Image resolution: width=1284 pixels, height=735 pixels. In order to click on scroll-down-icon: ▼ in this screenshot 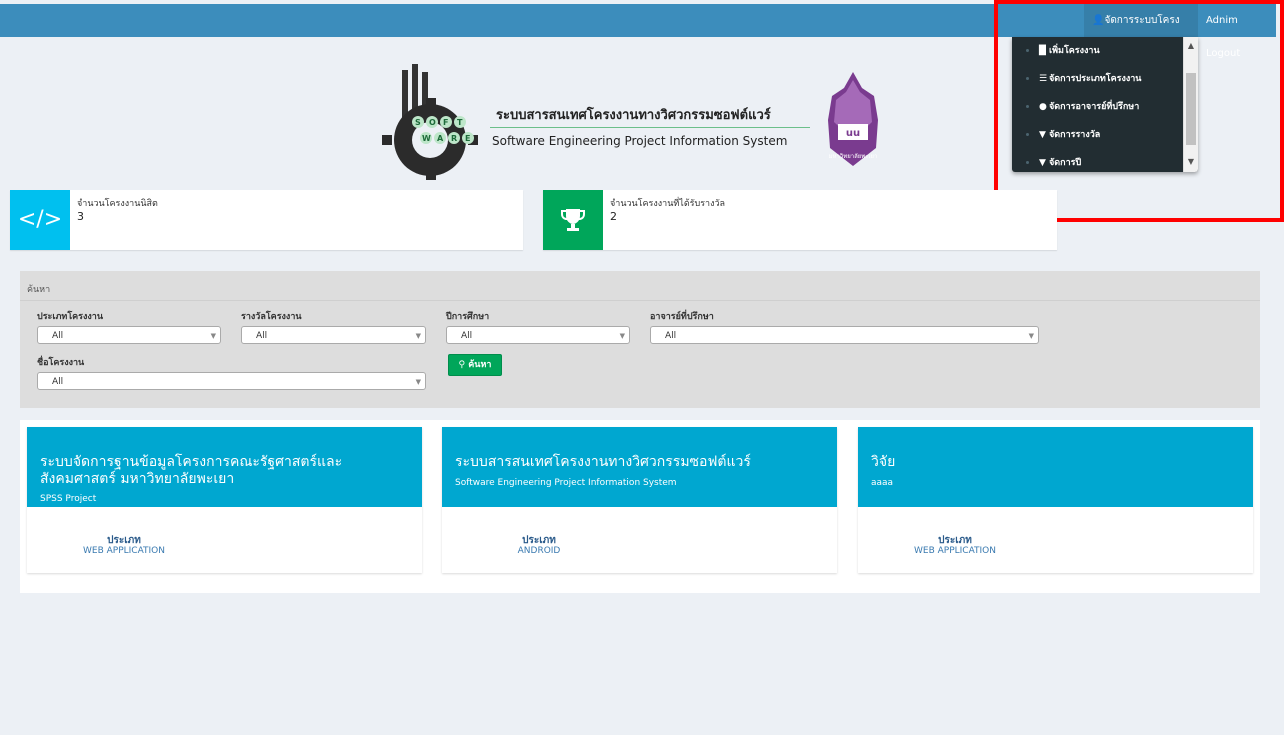, I will do `click(1191, 162)`.